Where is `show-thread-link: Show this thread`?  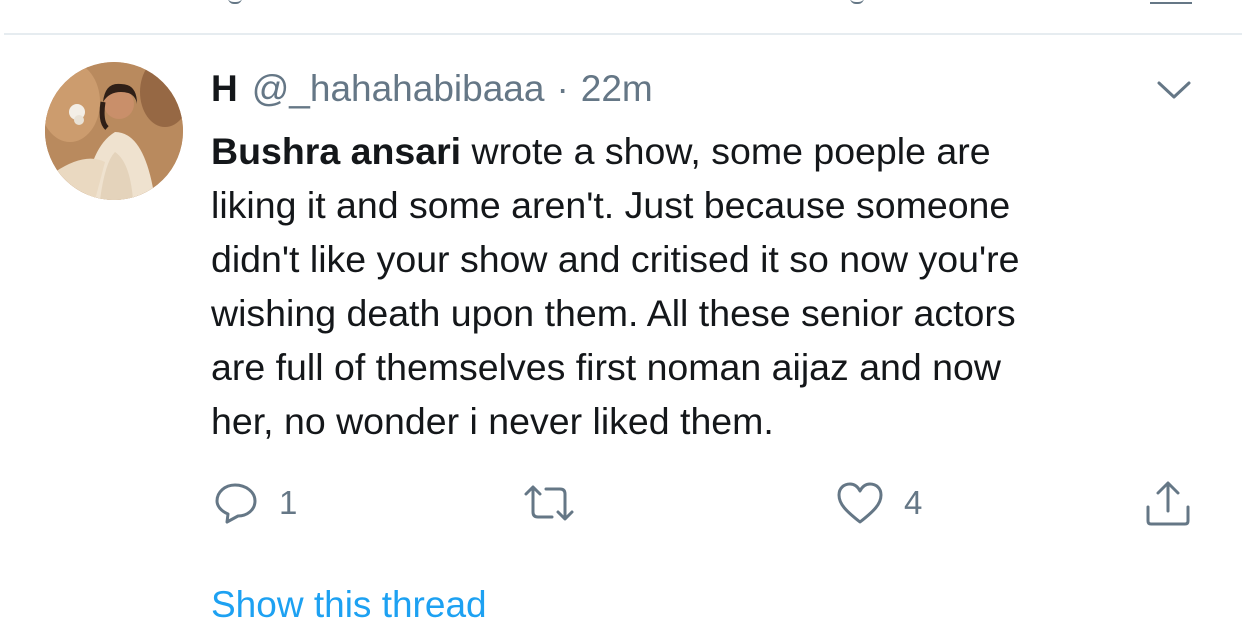 show-thread-link: Show this thread is located at coordinates (349, 605).